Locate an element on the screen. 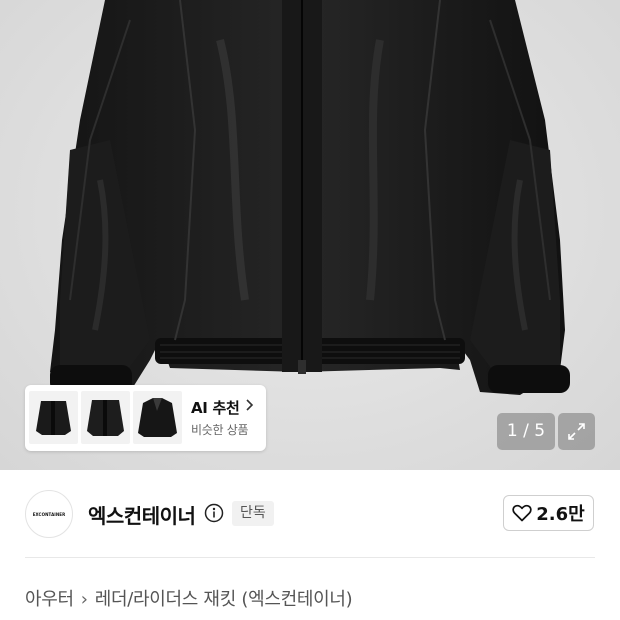 This screenshot has width=620, height=620. chevron-right-icon: › is located at coordinates (84, 599).